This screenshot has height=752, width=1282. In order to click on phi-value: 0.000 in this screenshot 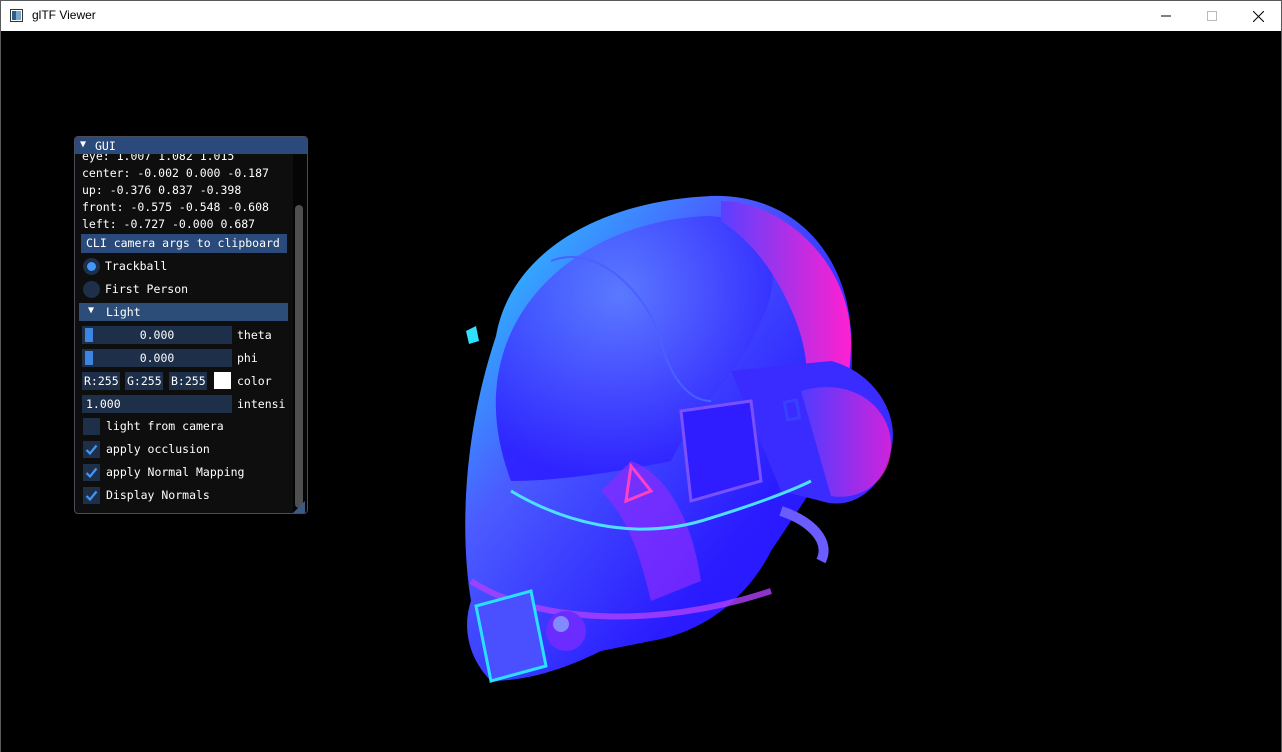, I will do `click(157, 358)`.